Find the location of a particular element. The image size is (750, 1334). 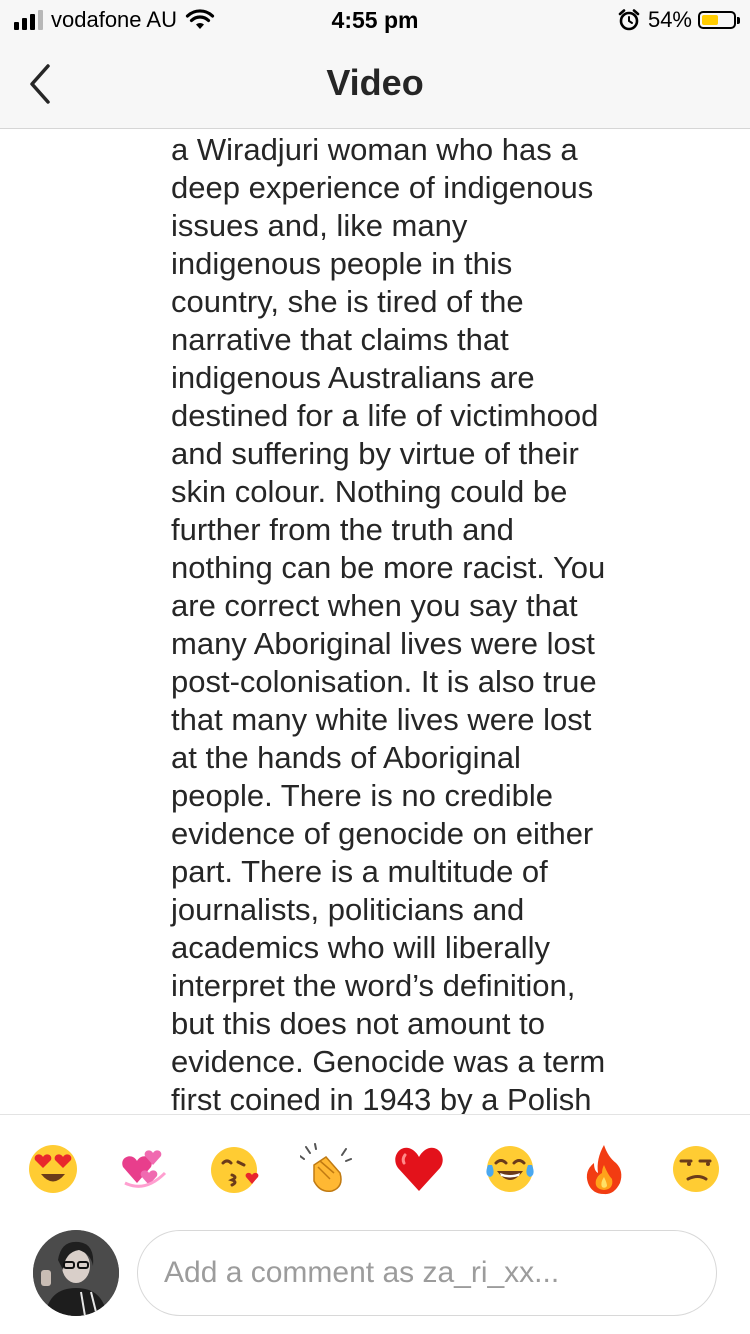

page-title: Video is located at coordinates (375, 82).